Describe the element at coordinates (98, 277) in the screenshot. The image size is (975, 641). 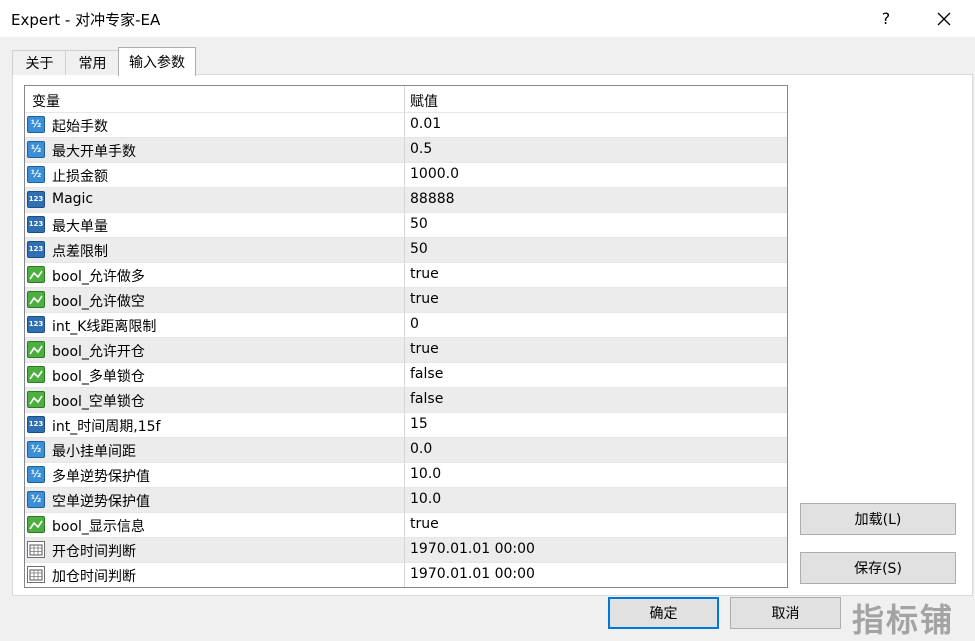
I see `parameter-name: bool_允许做多` at that location.